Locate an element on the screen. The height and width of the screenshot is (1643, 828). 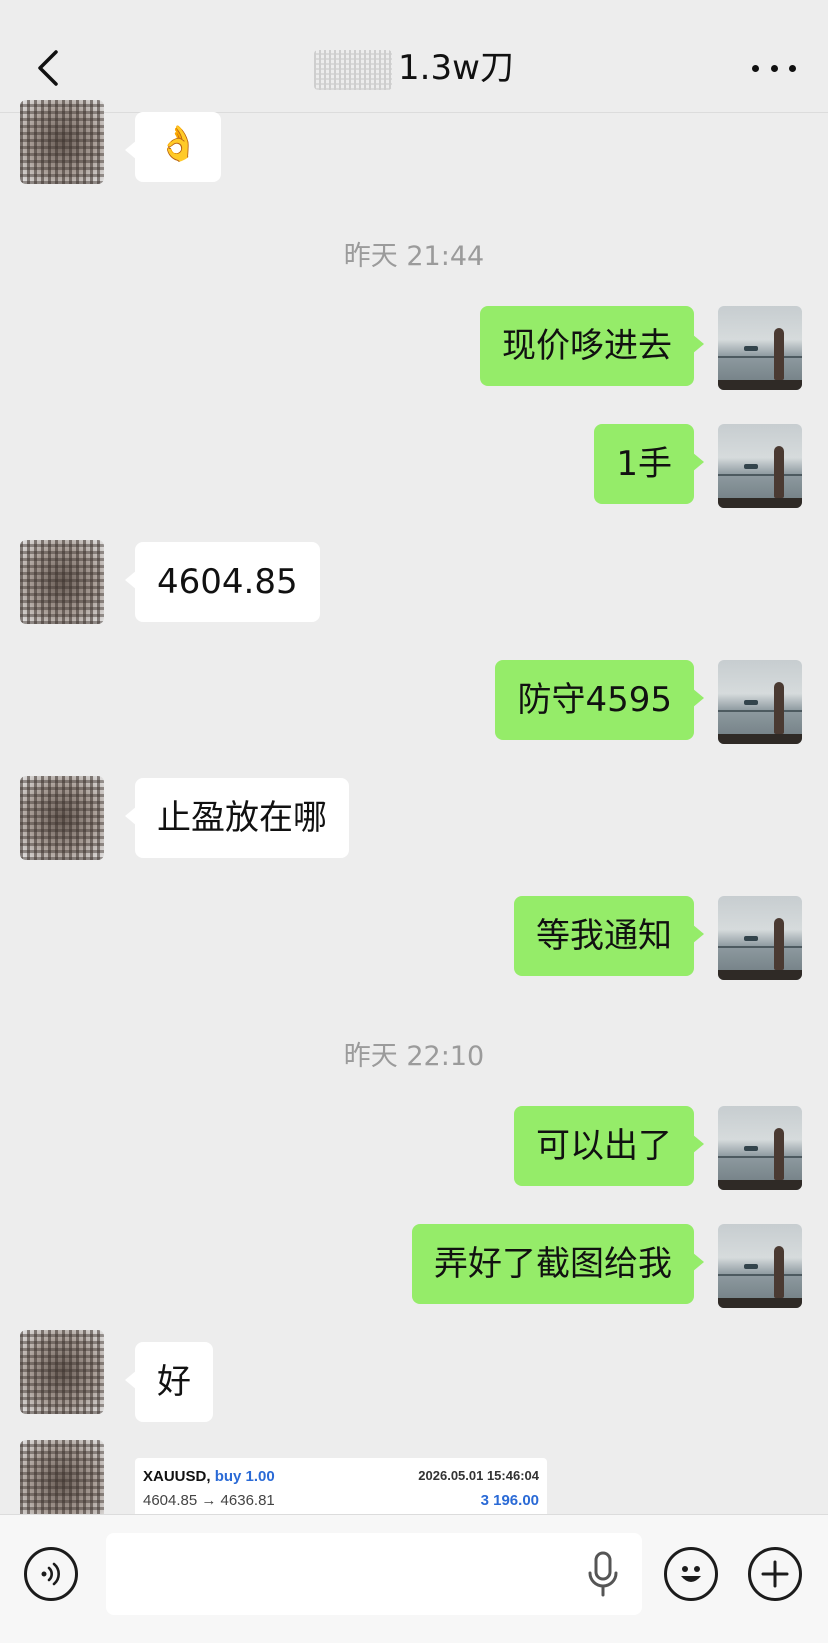
trade-symbol: XAUUSD, is located at coordinates (177, 1476).